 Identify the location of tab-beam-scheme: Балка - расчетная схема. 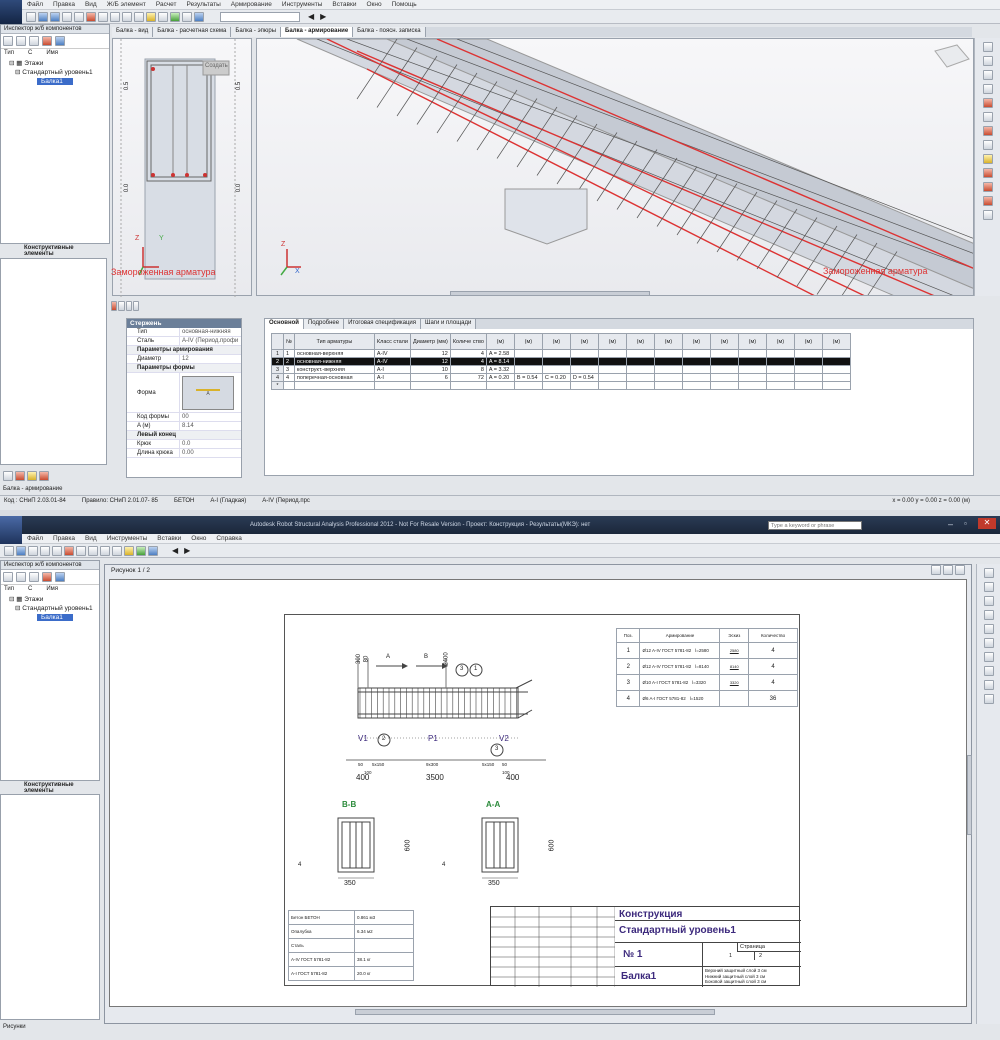
(192, 32).